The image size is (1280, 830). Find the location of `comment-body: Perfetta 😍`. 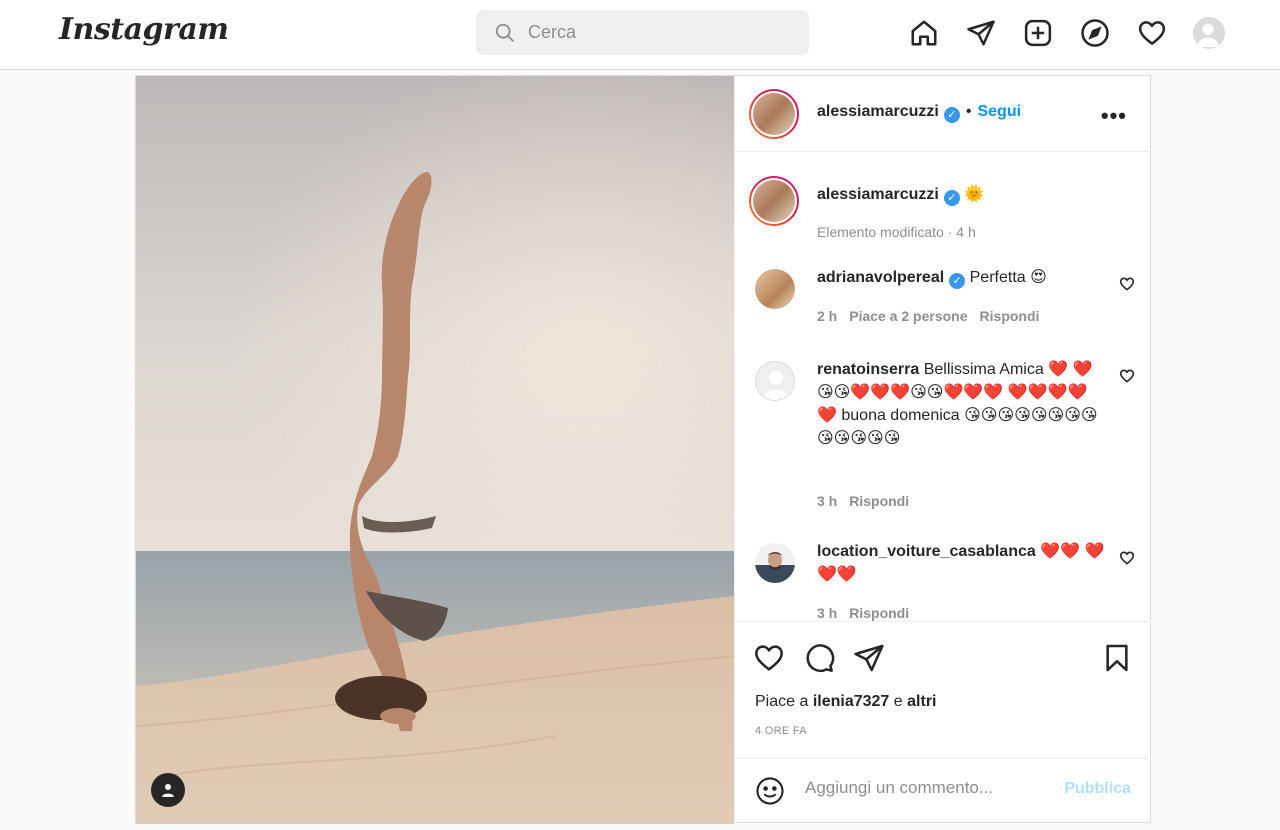

comment-body: Perfetta 😍 is located at coordinates (1008, 277).